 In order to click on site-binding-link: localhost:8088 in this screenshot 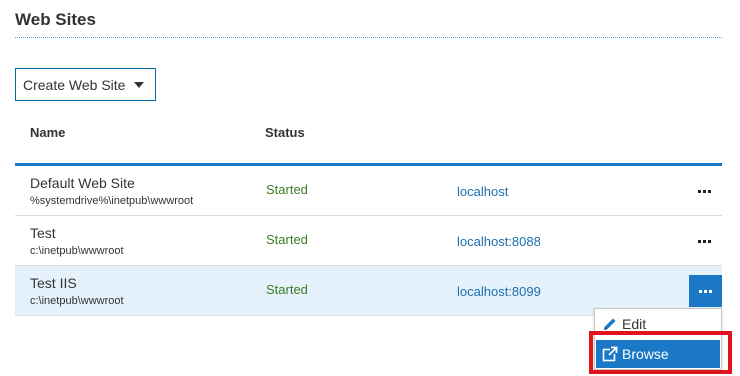, I will do `click(499, 241)`.